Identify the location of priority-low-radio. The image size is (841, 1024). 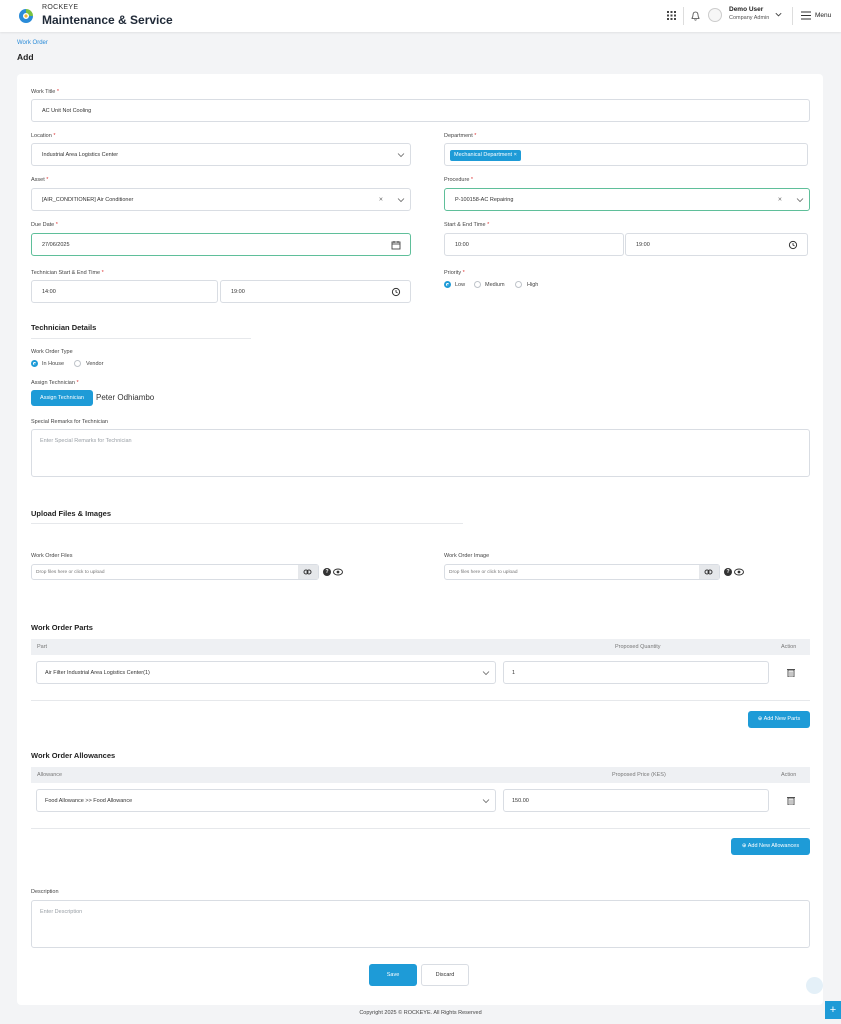
(447, 284).